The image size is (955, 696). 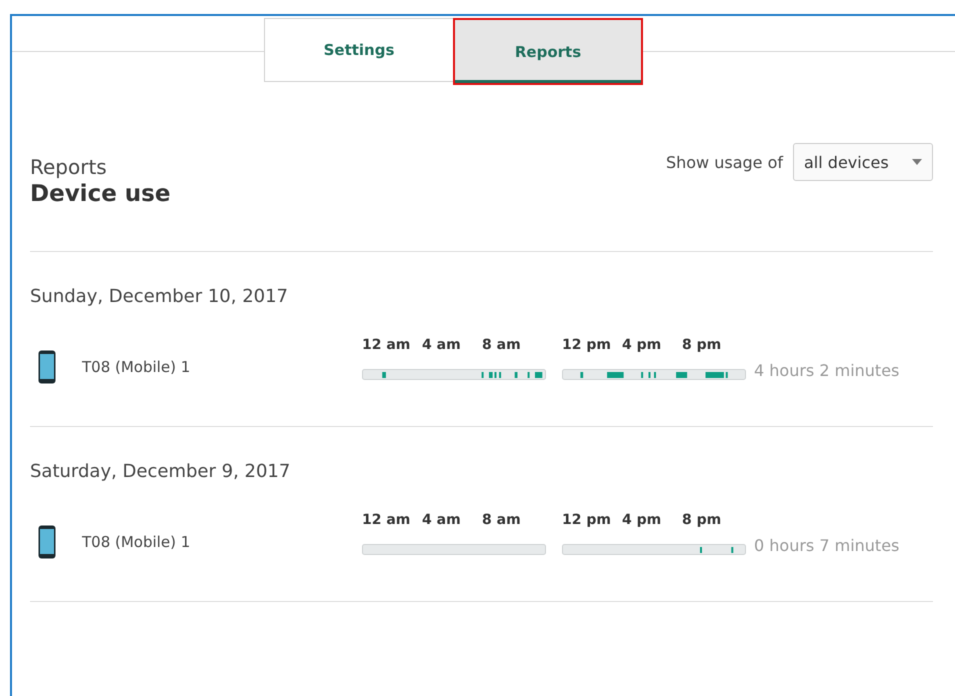 What do you see at coordinates (863, 162) in the screenshot?
I see `device-select: all devices` at bounding box center [863, 162].